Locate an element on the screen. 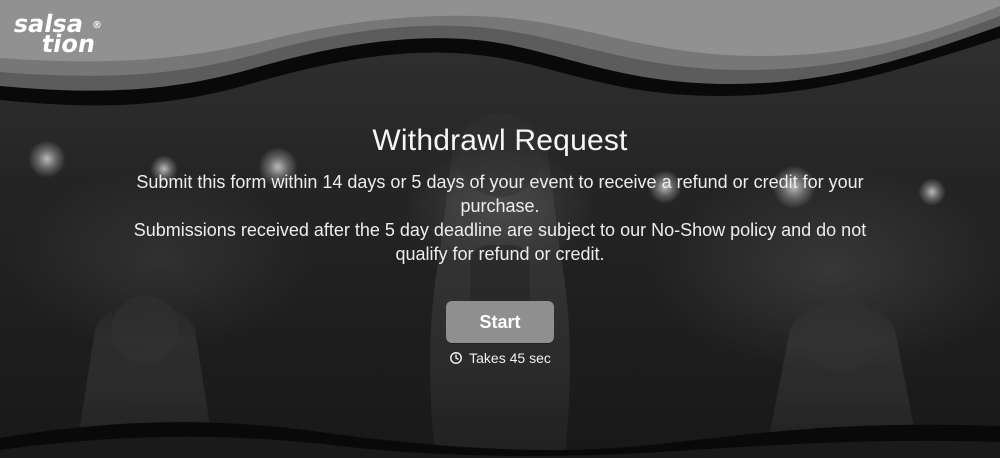 Image resolution: width=1000 pixels, height=458 pixels. start-button: Start is located at coordinates (500, 322).